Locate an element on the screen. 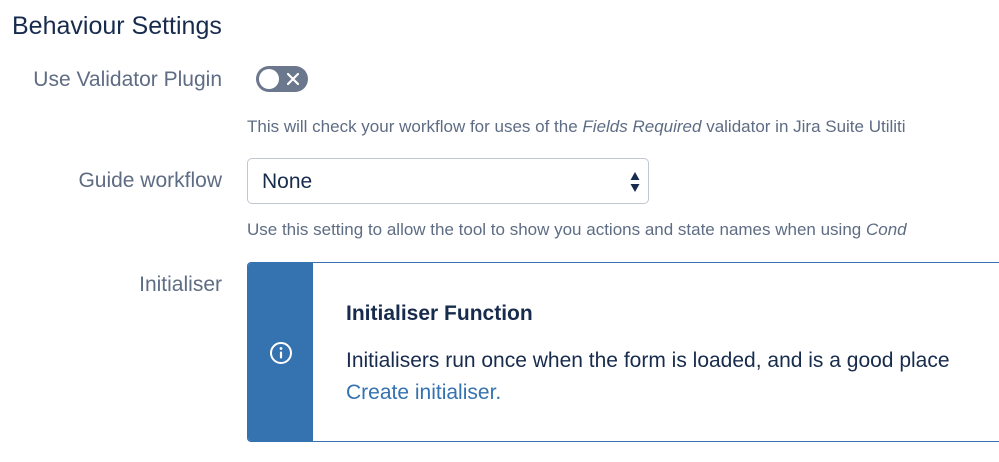 The width and height of the screenshot is (999, 462). toggle-knob is located at coordinates (269, 79).